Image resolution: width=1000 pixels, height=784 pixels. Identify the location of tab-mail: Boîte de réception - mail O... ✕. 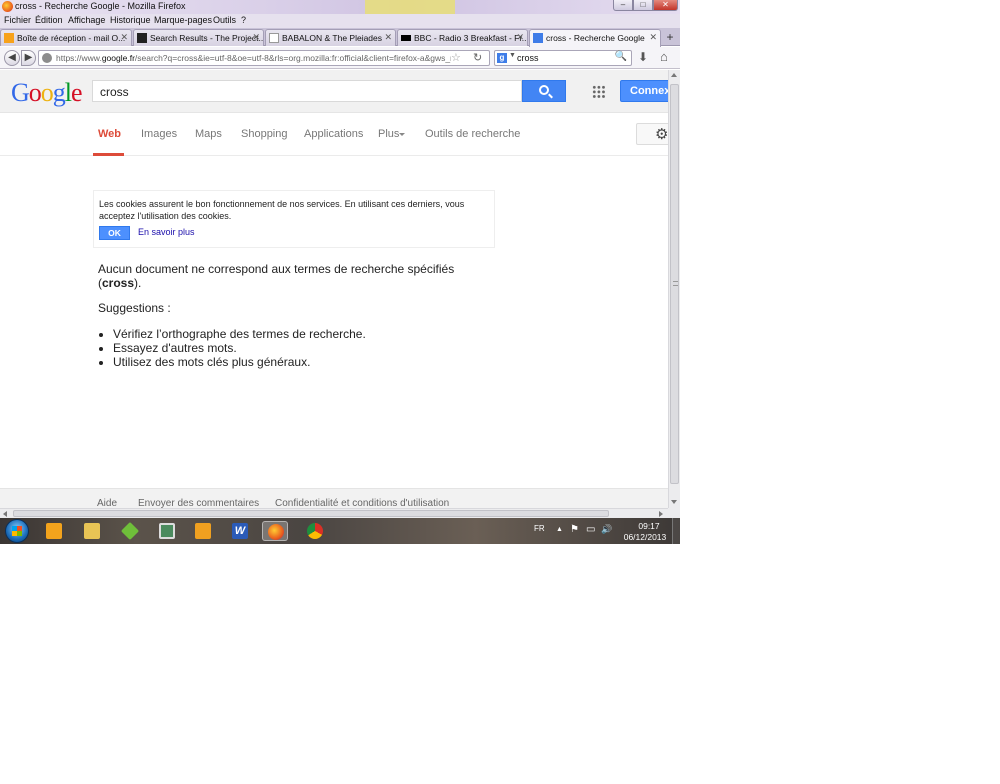
(66, 37).